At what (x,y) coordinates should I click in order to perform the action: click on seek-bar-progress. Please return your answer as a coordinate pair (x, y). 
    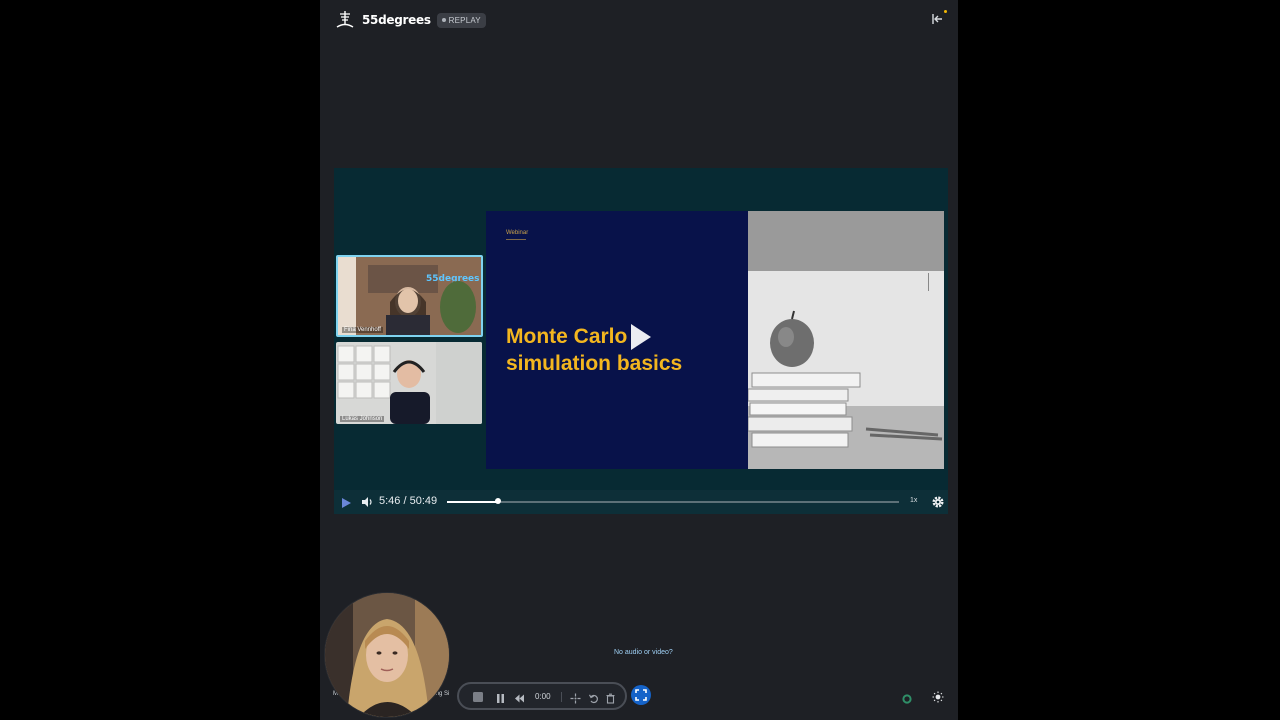
    Looking at the image, I should click on (473, 502).